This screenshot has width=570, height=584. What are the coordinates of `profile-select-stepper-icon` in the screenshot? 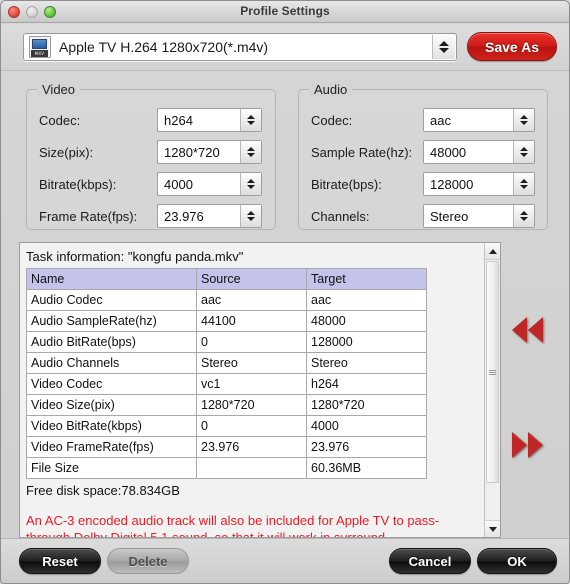 It's located at (443, 47).